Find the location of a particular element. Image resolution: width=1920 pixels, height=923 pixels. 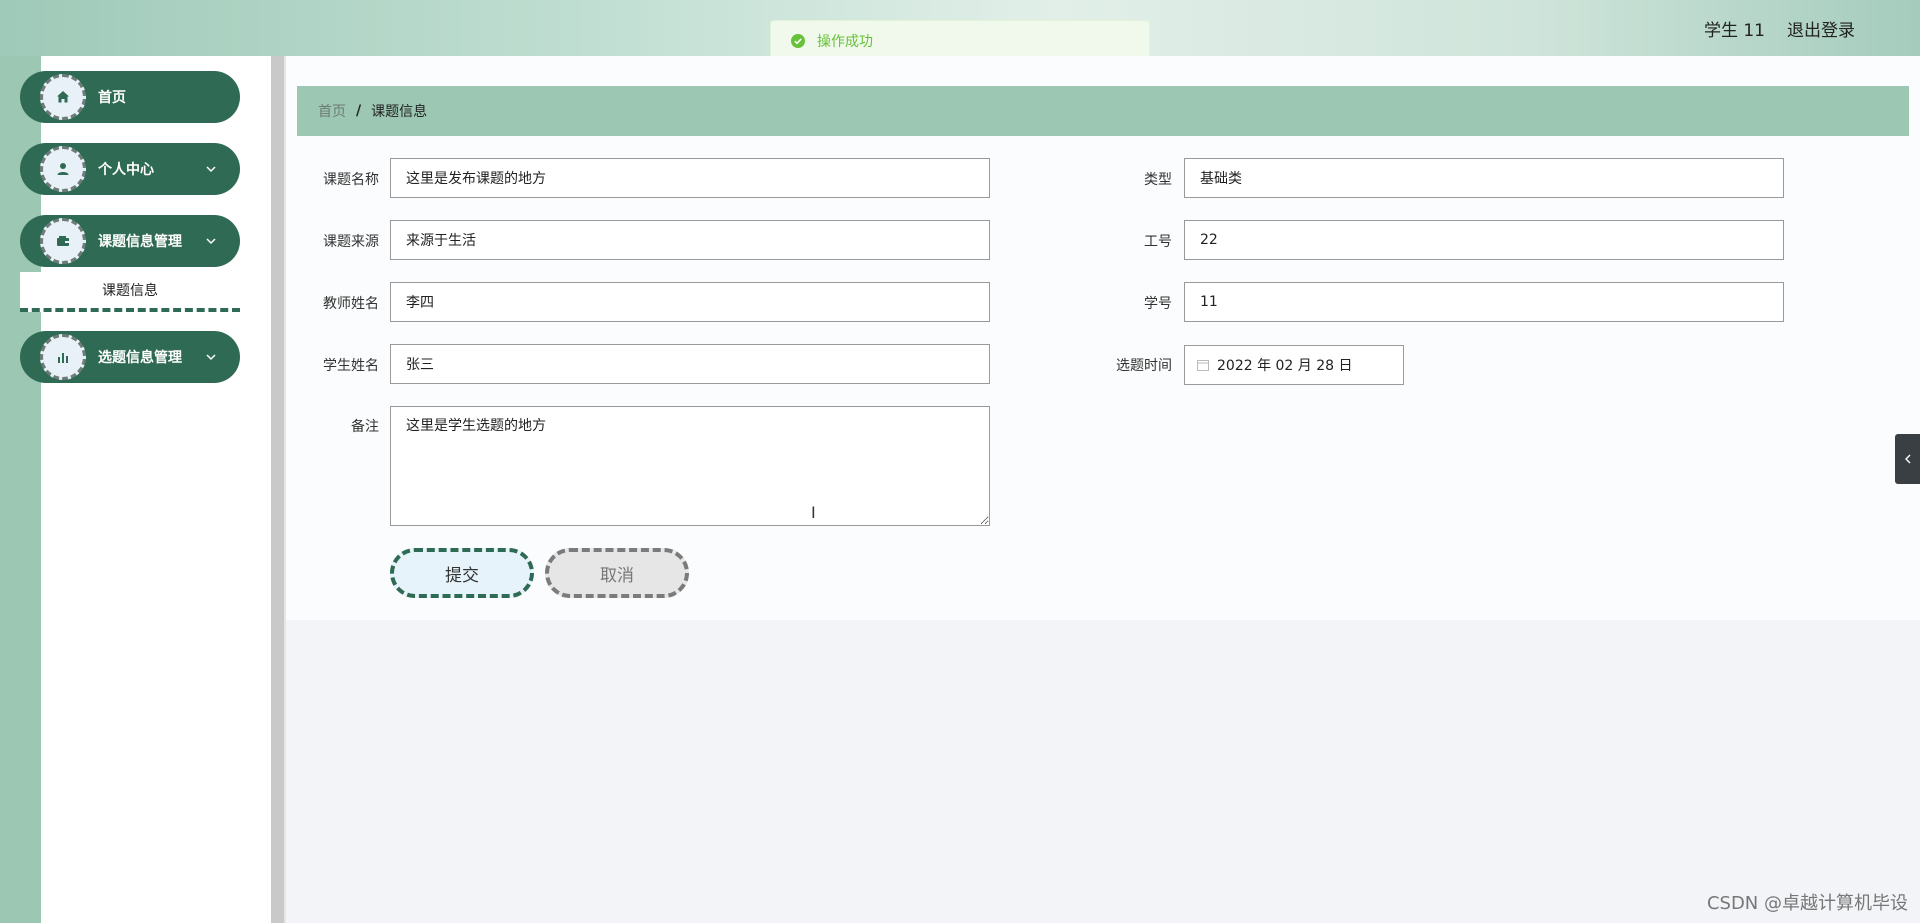

current-user: 学生 11 is located at coordinates (1734, 31).